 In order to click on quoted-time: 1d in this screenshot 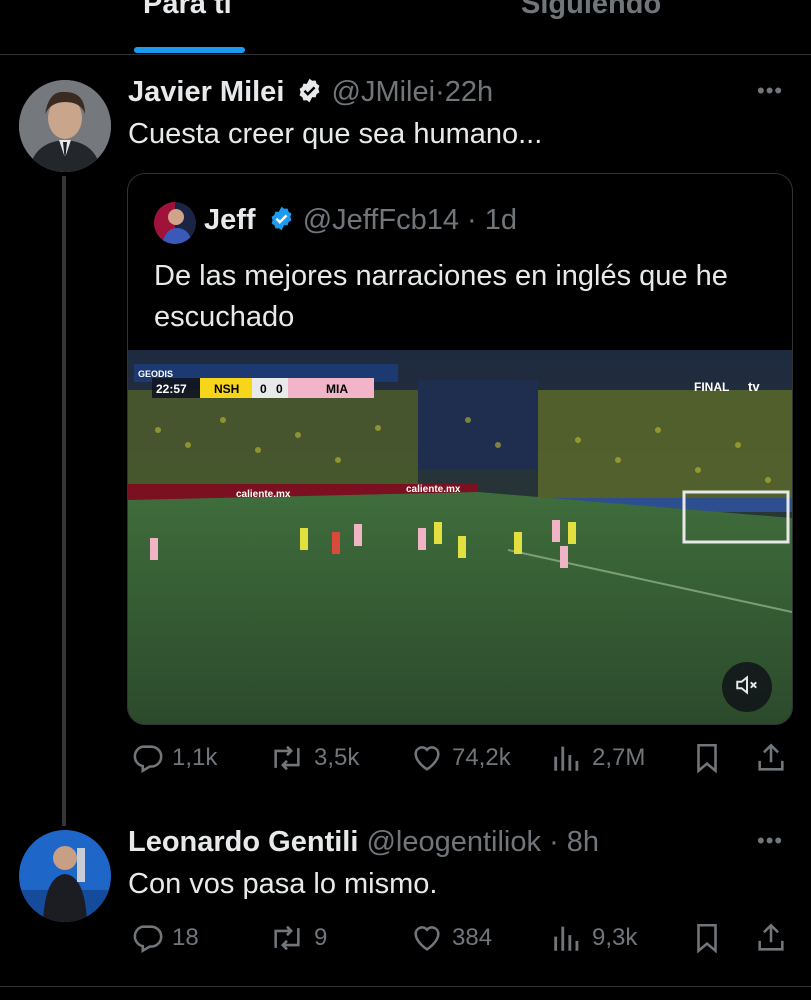, I will do `click(501, 220)`.